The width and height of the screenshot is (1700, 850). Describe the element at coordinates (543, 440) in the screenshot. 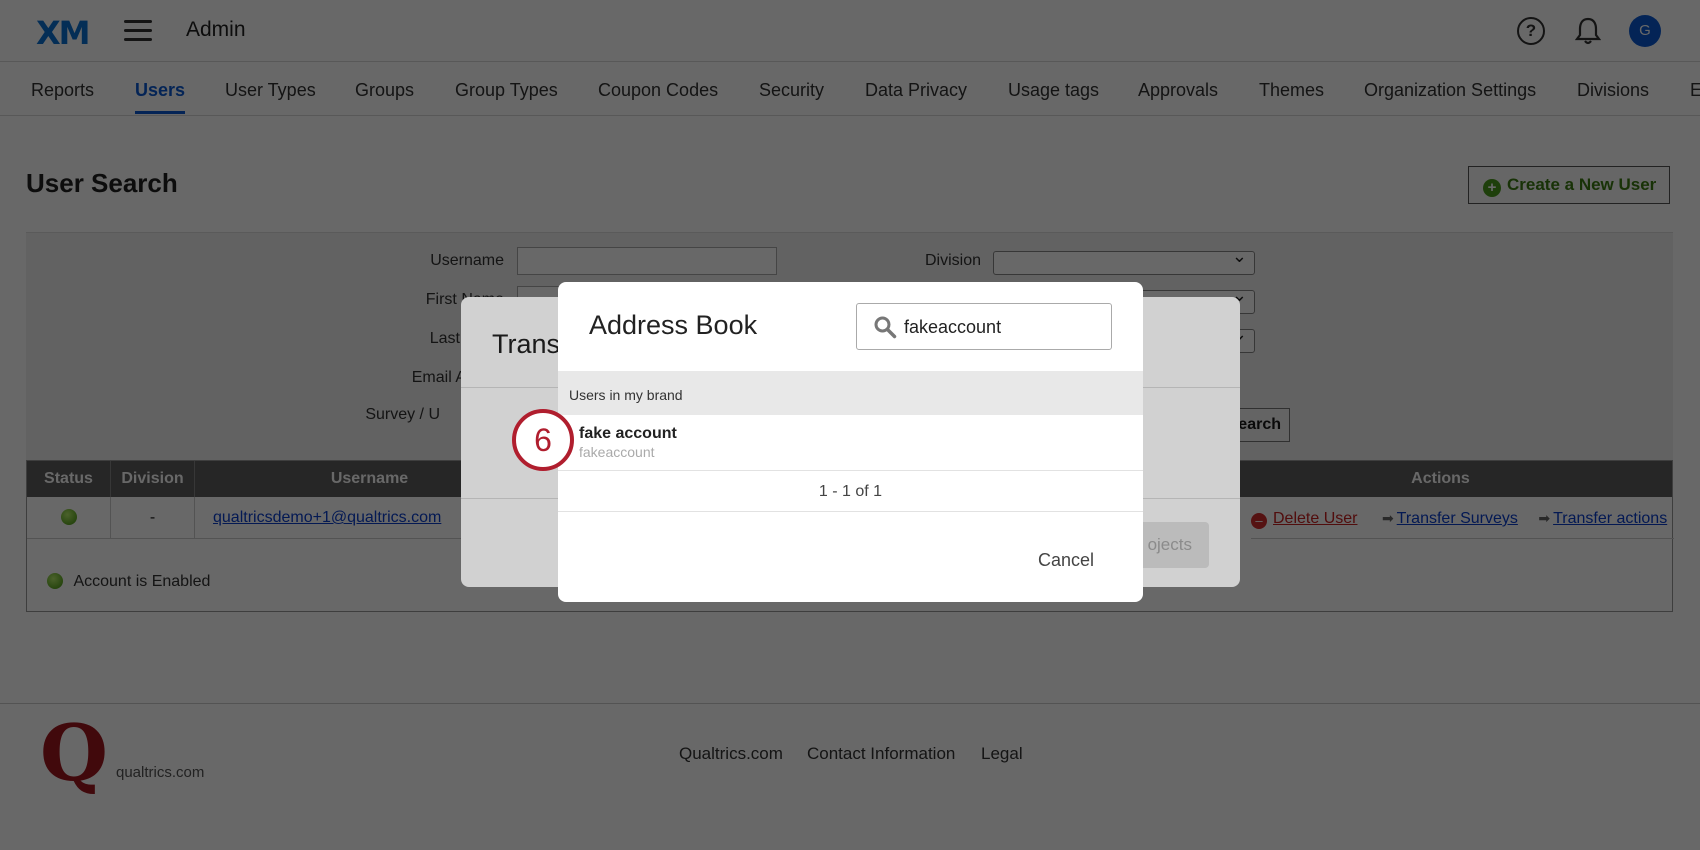

I see `step-badge: 6` at that location.